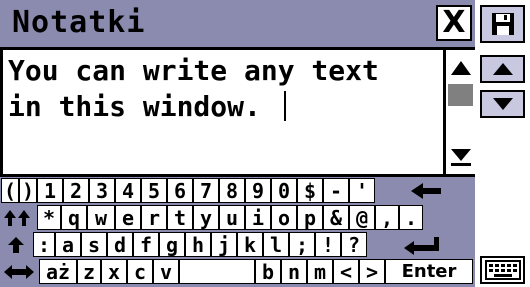  I want to click on backspace-key, so click(426, 190).